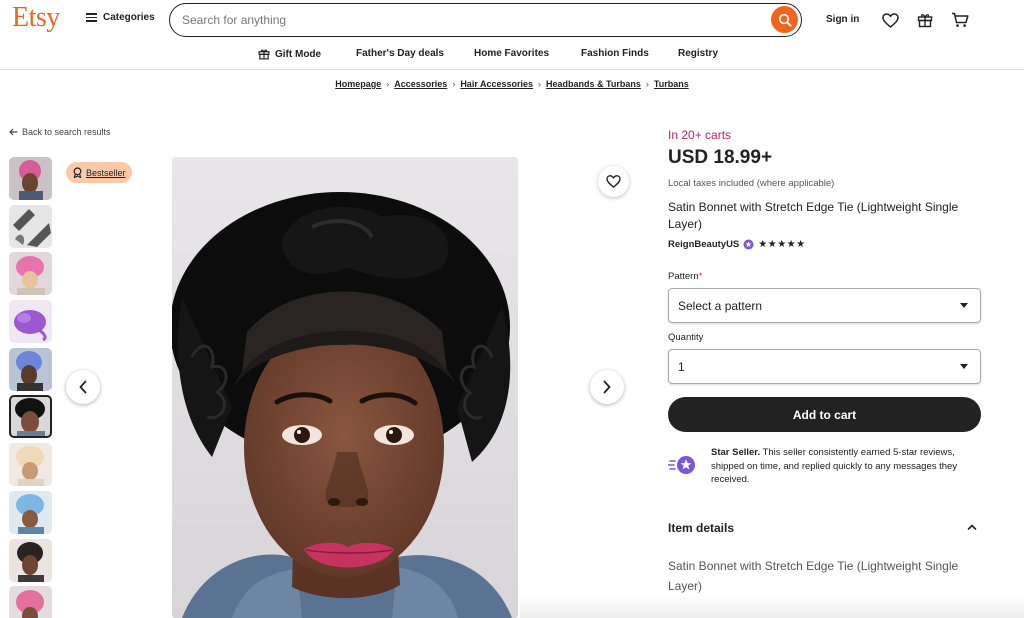 This screenshot has width=1024, height=618. I want to click on nav-item-registry: Registry, so click(698, 53).